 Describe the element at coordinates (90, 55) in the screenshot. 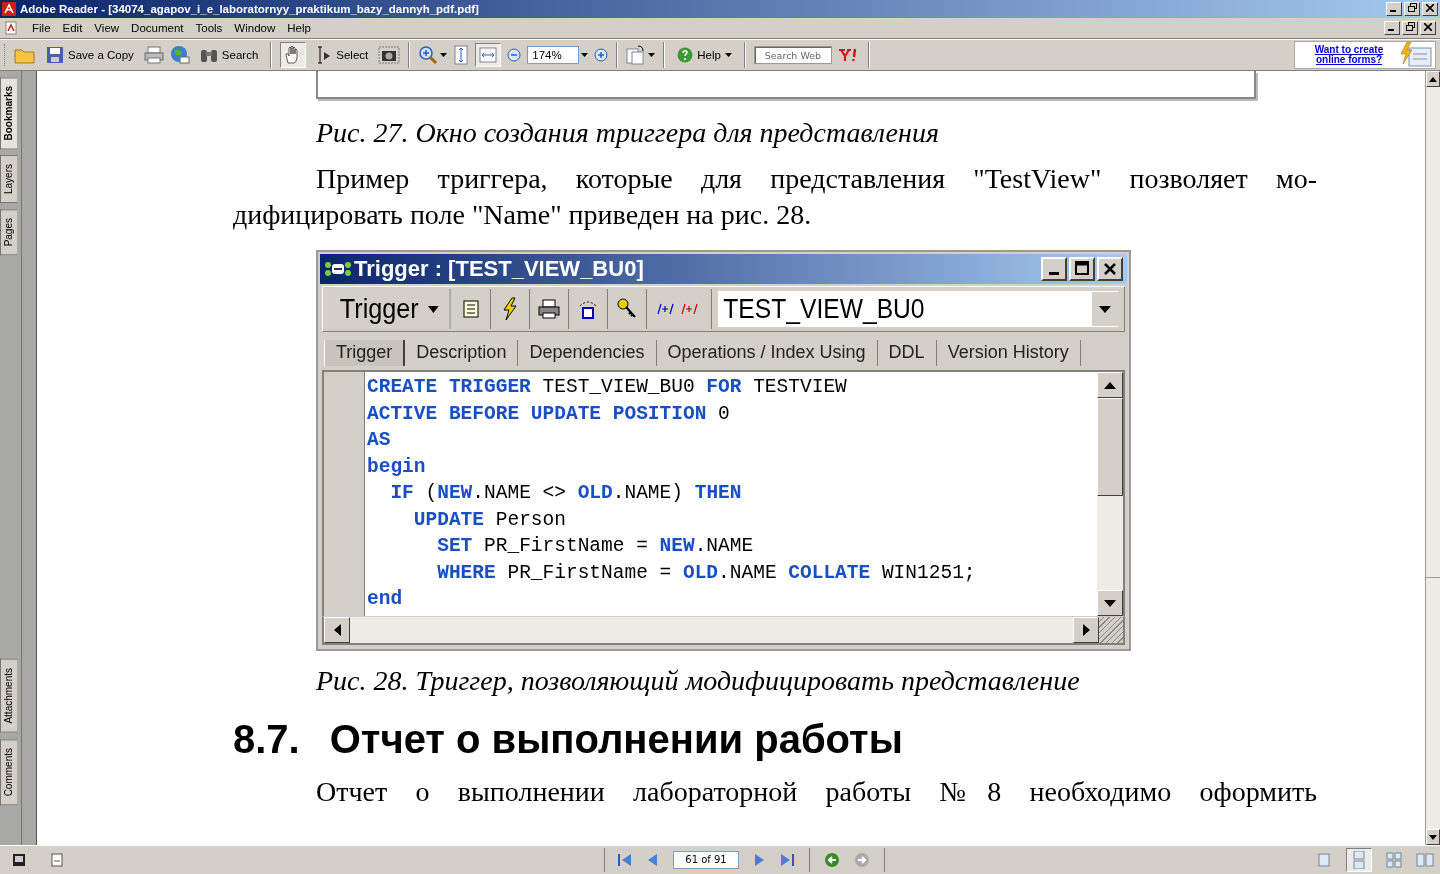

I see `save-copy-button: Save a Copy` at that location.